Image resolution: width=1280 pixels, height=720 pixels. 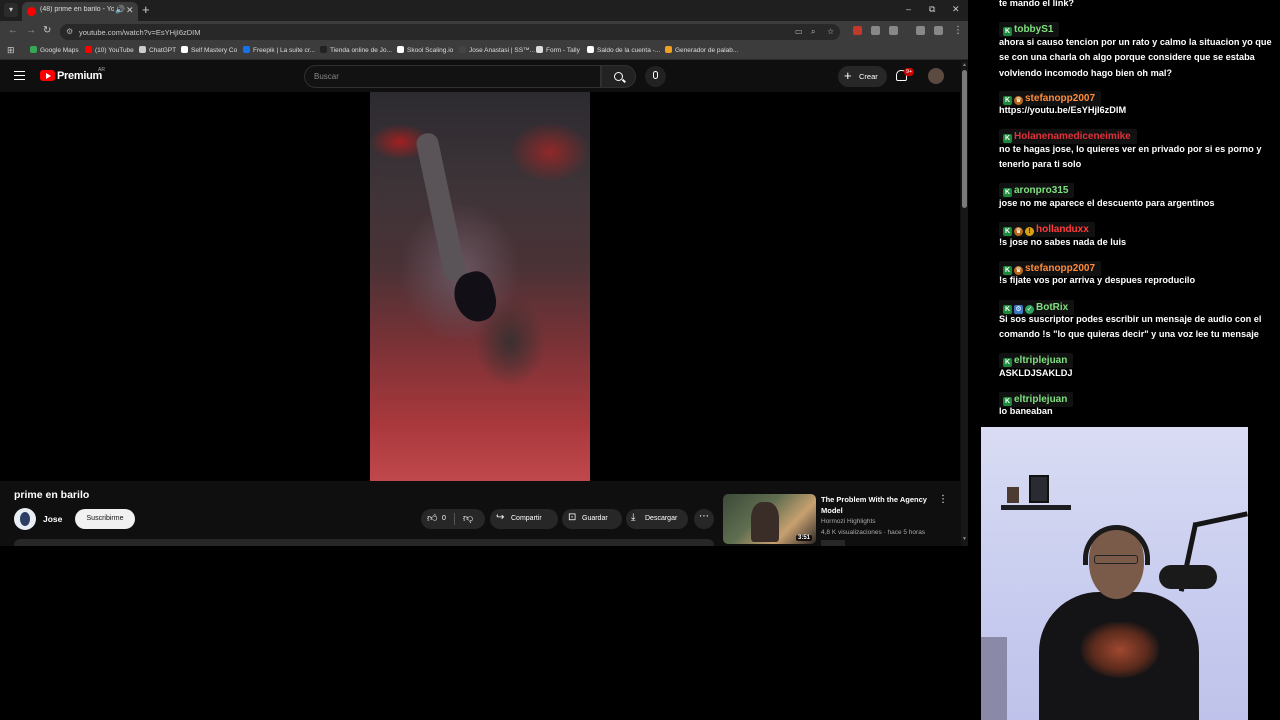 What do you see at coordinates (956, 9) in the screenshot?
I see `close-window-button: ✕` at bounding box center [956, 9].